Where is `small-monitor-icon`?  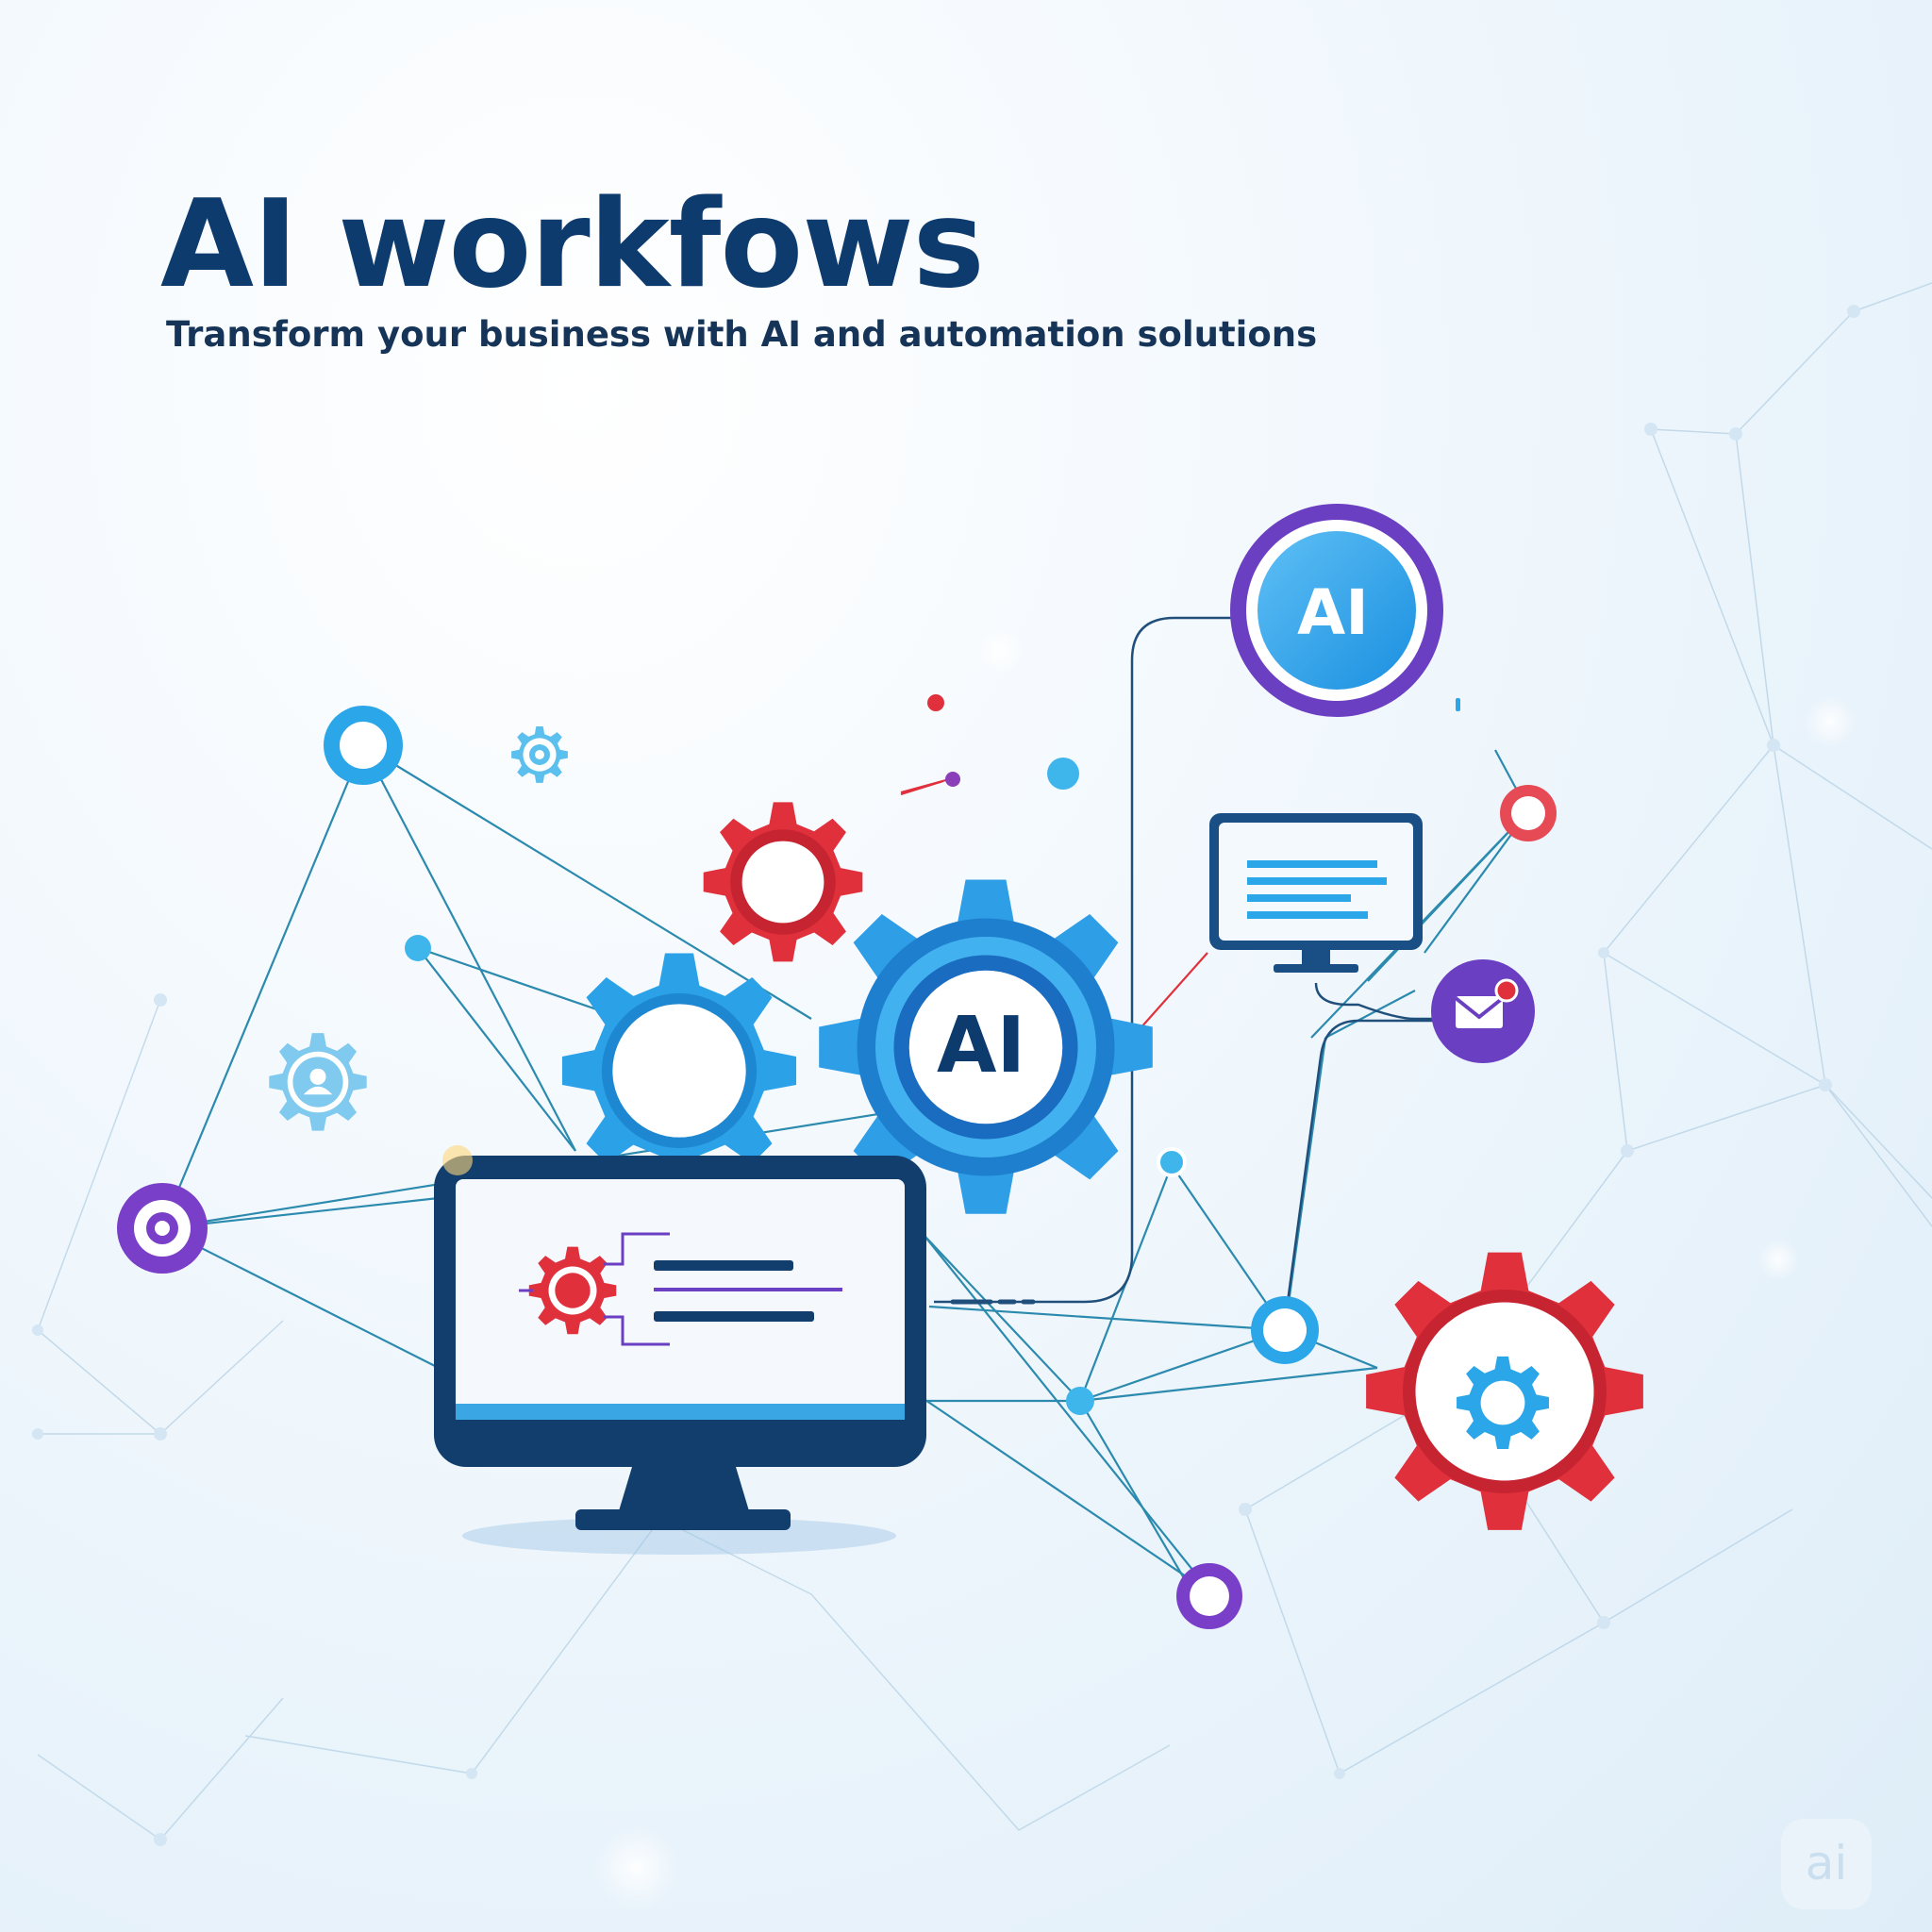
small-monitor-icon is located at coordinates (1316, 893).